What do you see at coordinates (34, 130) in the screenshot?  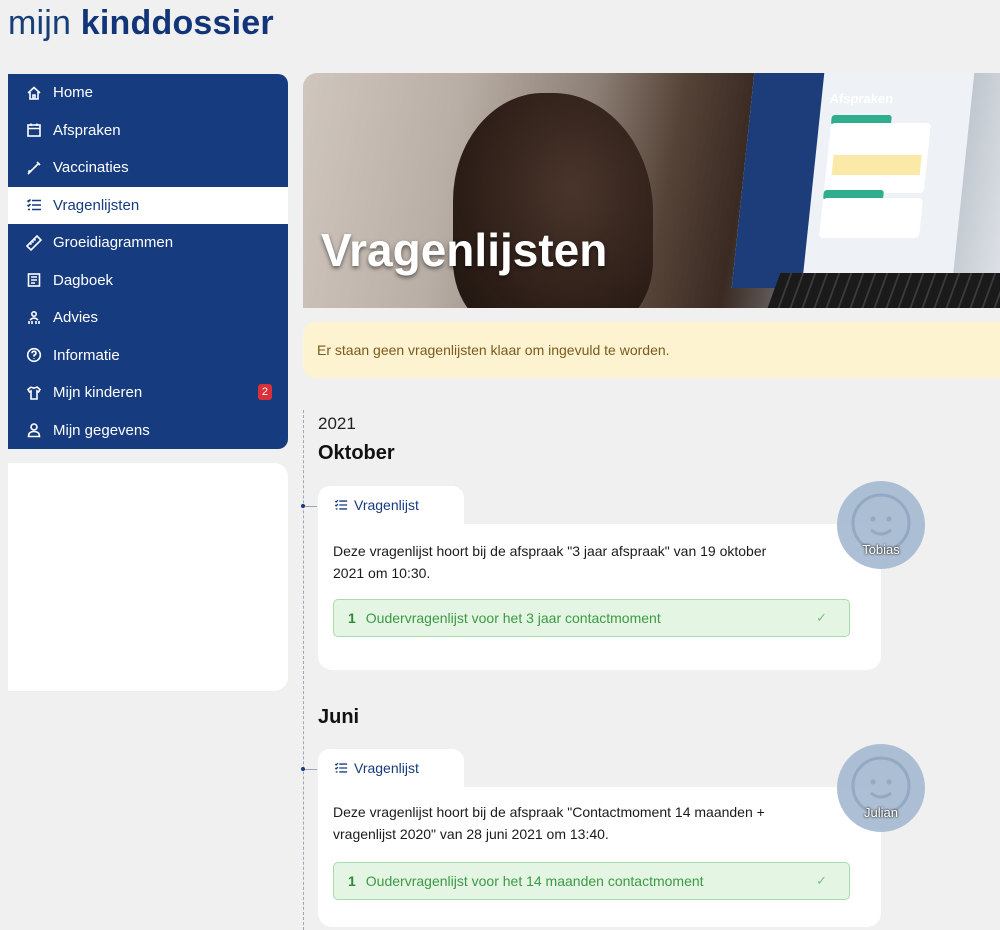 I see `calendar-icon` at bounding box center [34, 130].